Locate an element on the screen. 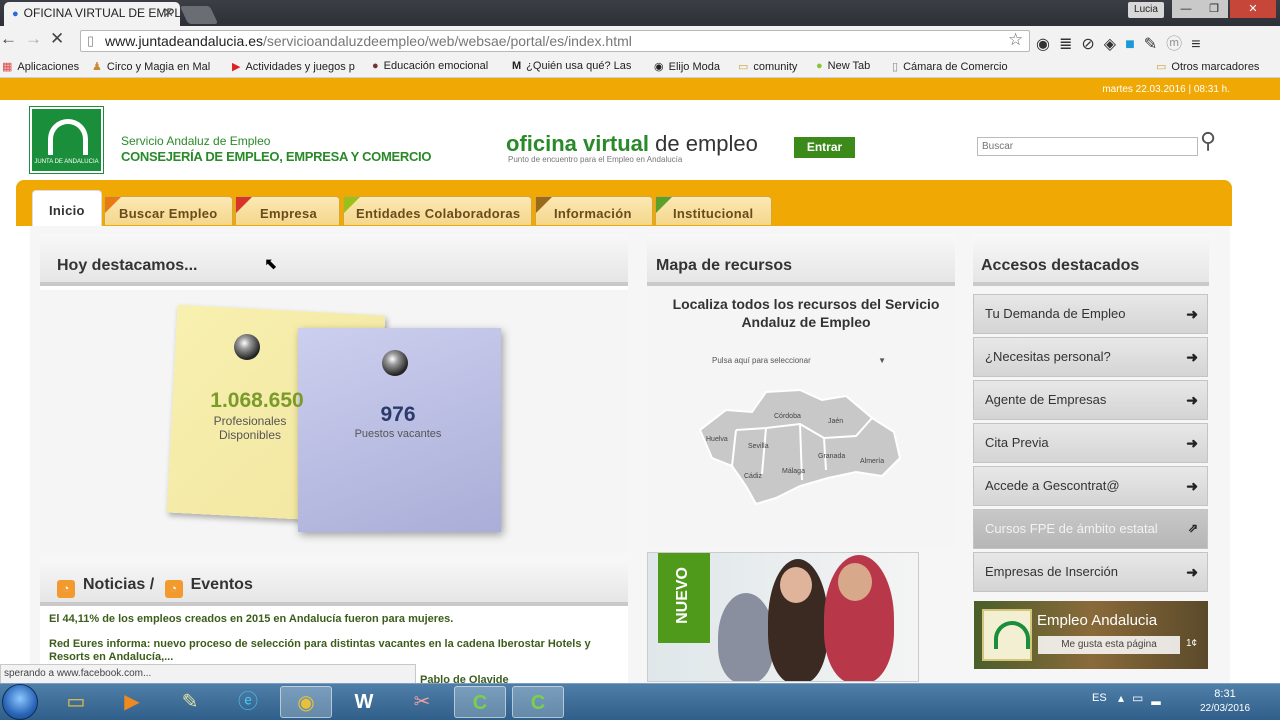  acceso-insercion: Empresas de Inserción ➜ is located at coordinates (1090, 572).